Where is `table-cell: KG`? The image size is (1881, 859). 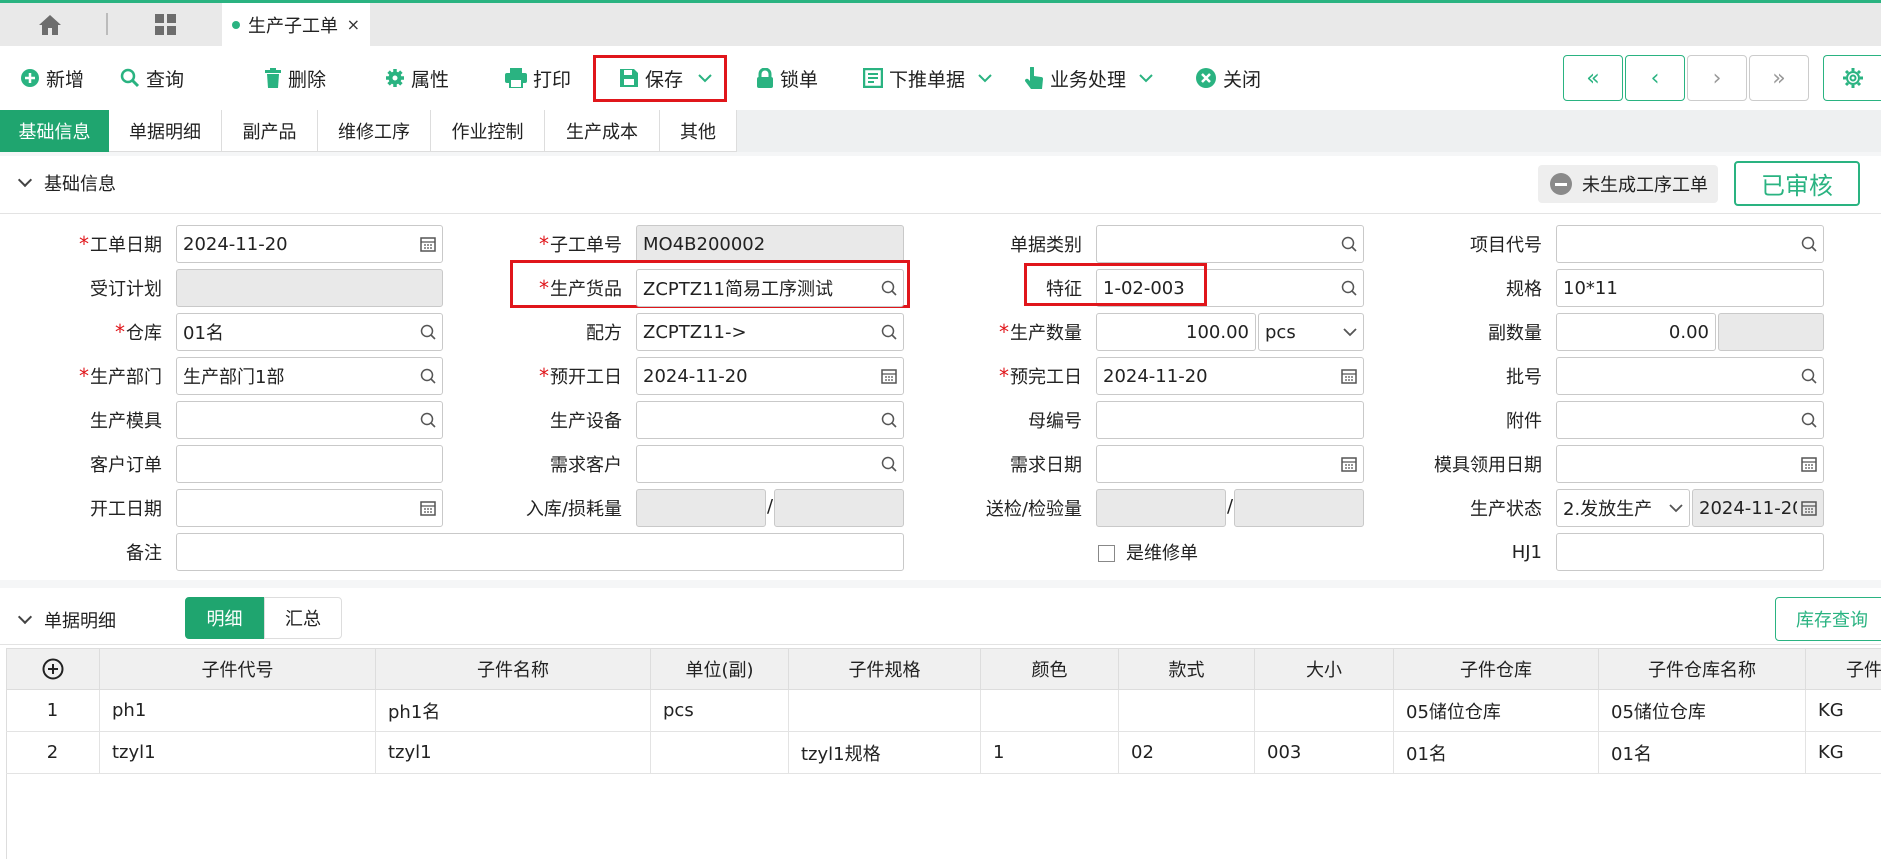 table-cell: KG is located at coordinates (1843, 710).